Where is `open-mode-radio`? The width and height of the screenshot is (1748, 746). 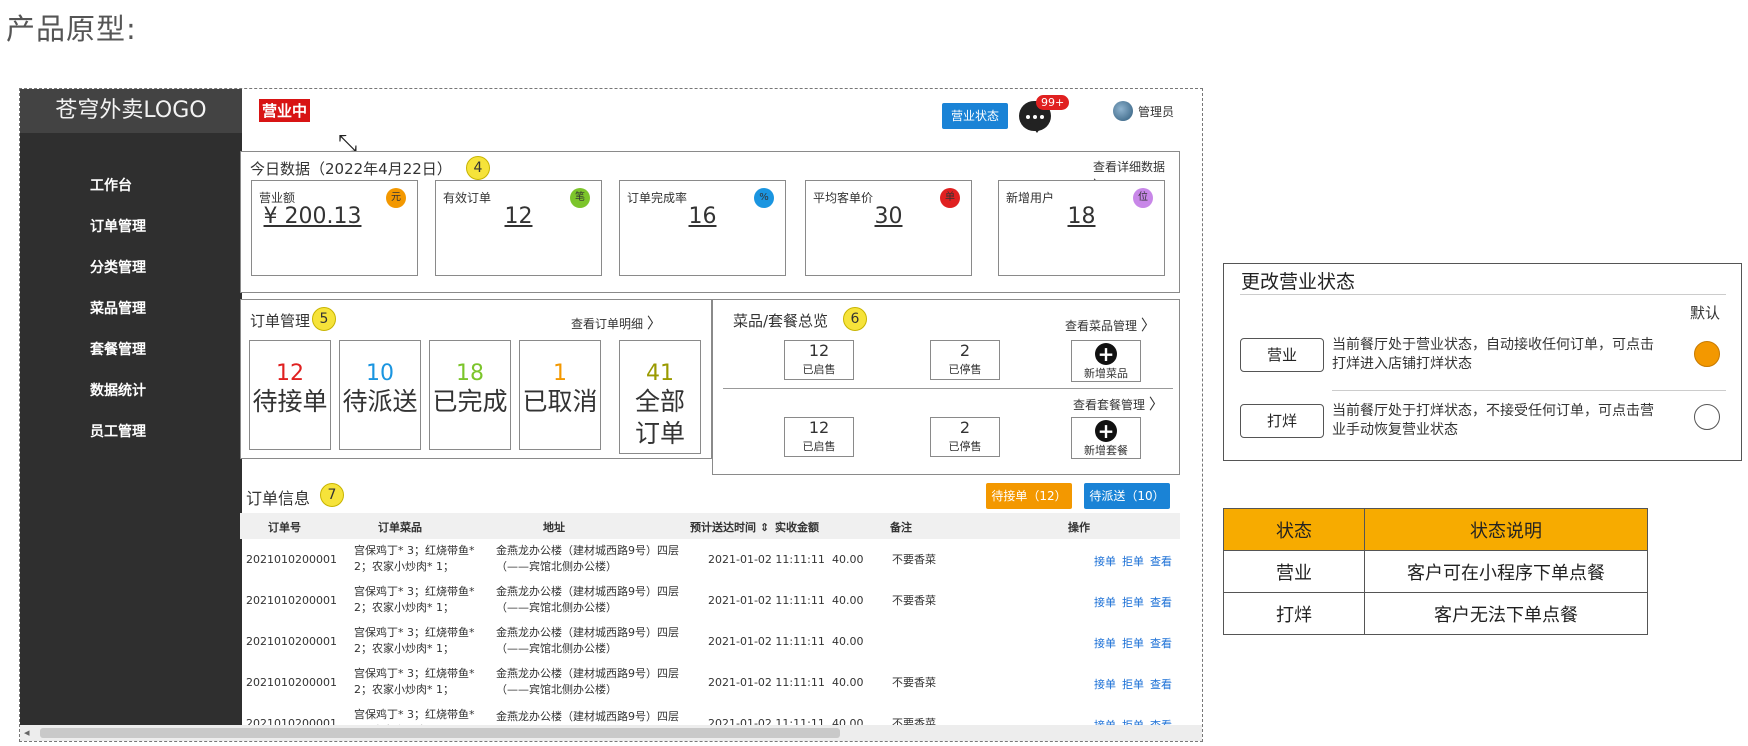 open-mode-radio is located at coordinates (1707, 354).